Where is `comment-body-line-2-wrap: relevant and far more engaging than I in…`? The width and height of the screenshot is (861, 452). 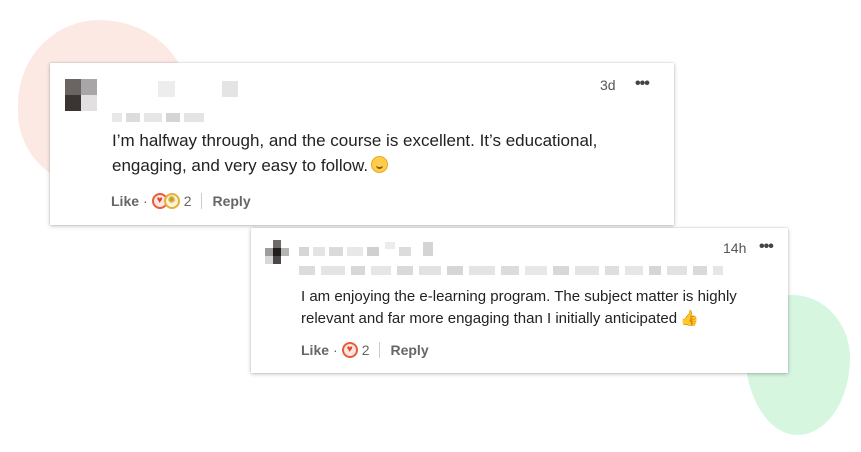
comment-body-line-2-wrap: relevant and far more engaging than I in… is located at coordinates (541, 319).